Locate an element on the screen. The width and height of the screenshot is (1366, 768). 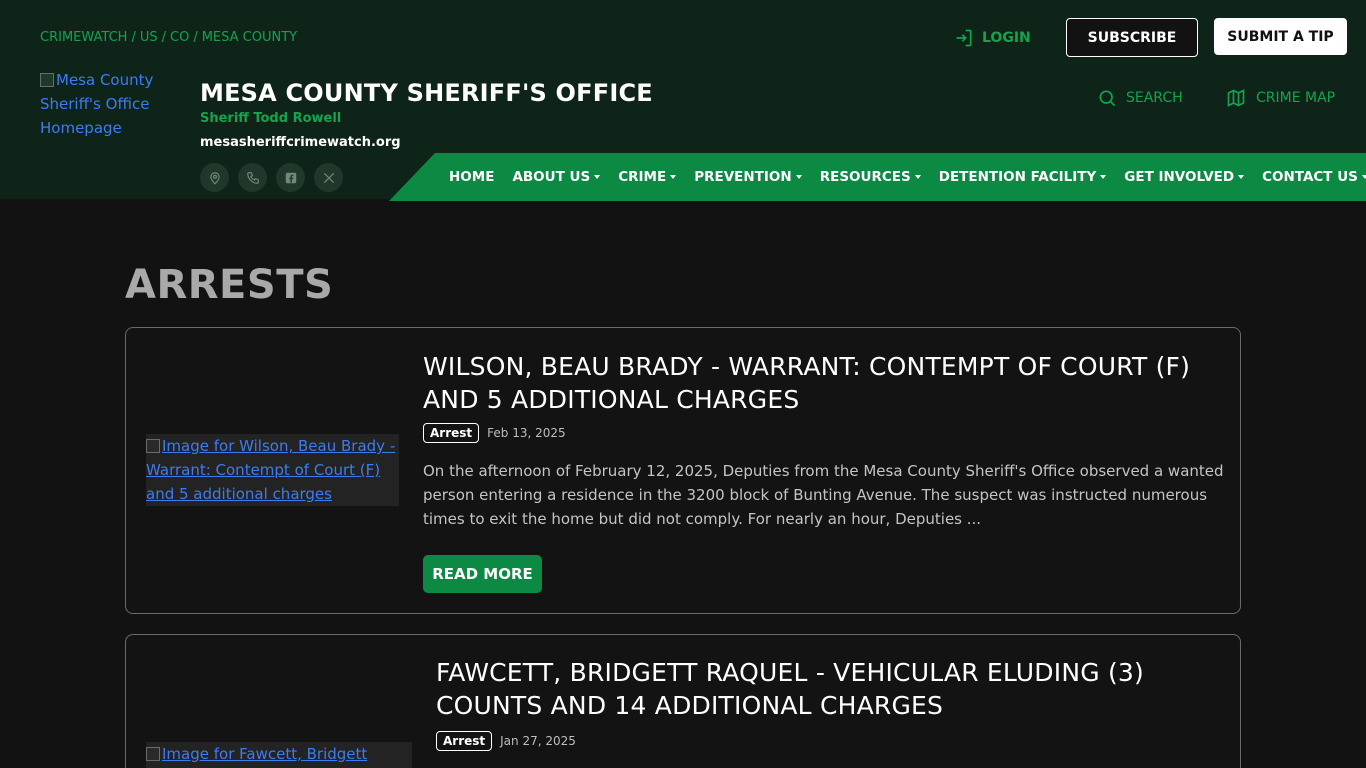
phone-icon is located at coordinates (252, 177).